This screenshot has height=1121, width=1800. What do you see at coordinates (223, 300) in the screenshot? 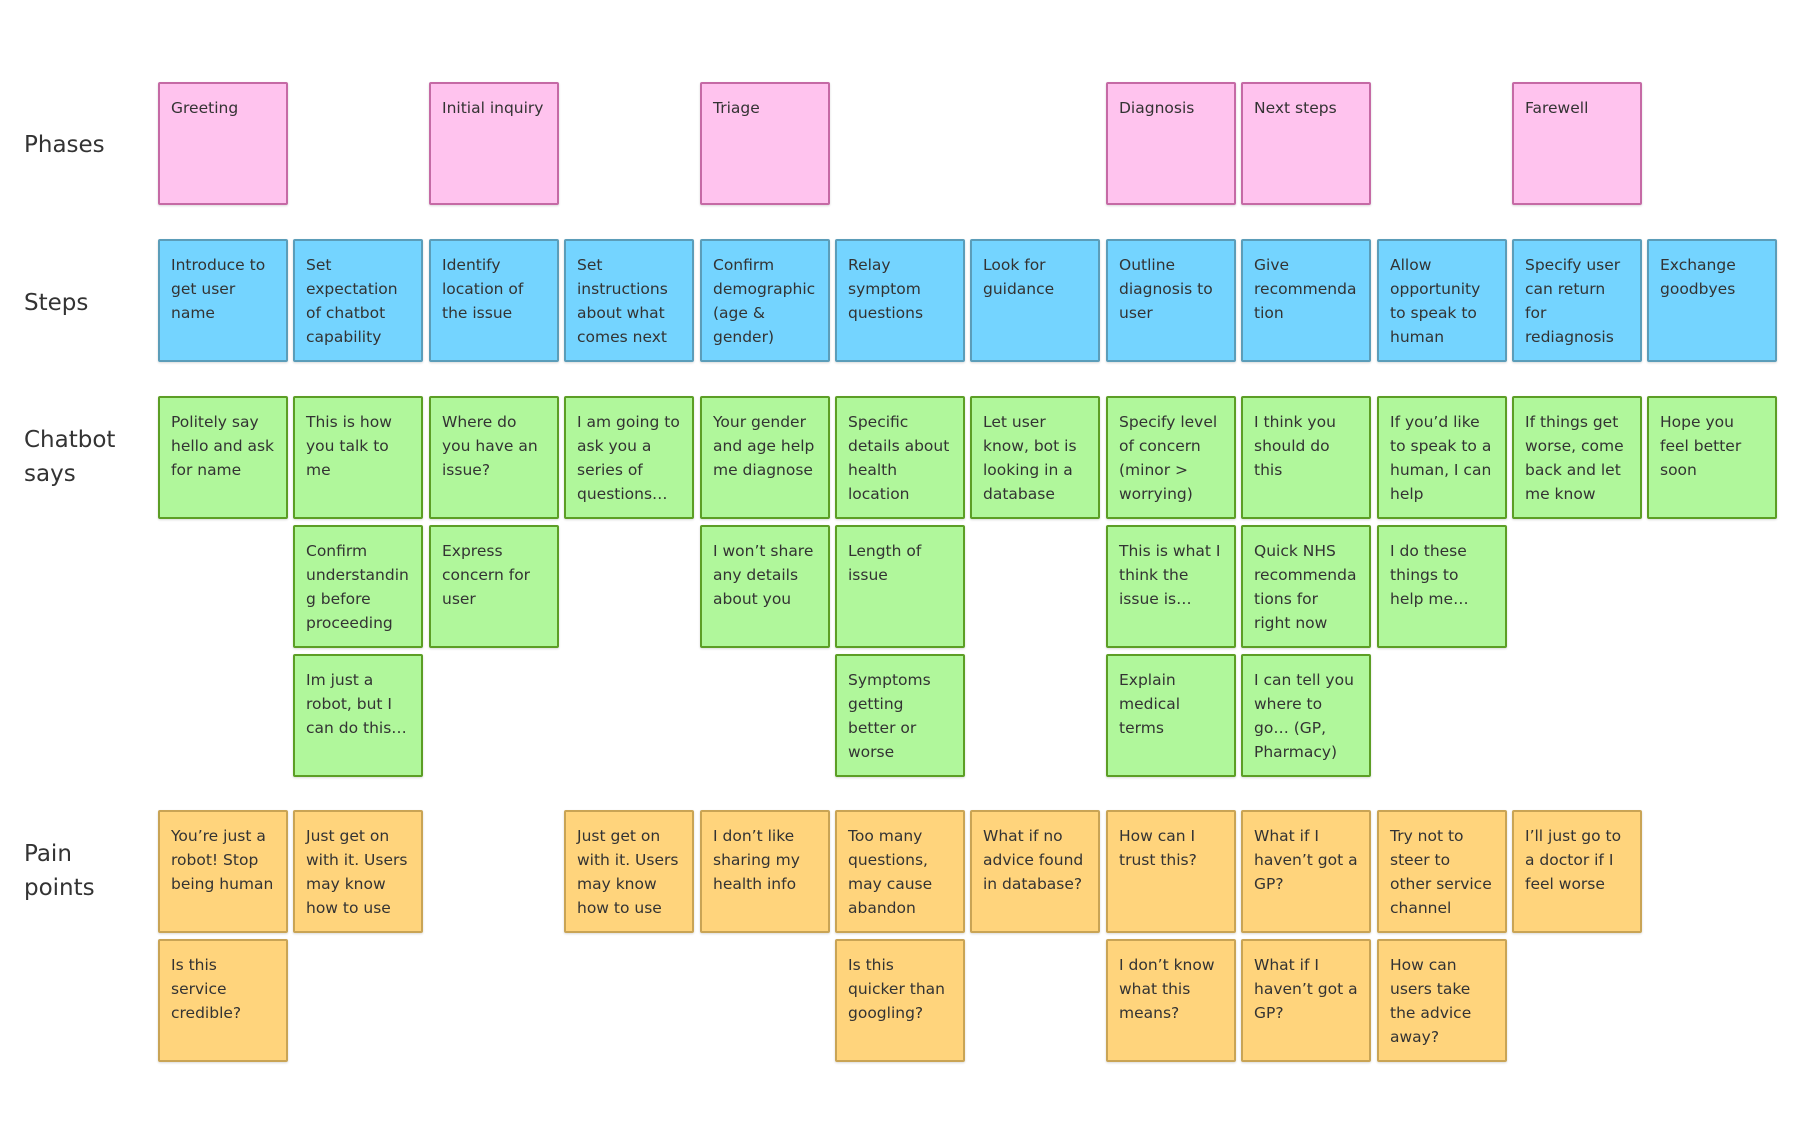
I see `step-sticky: Introduce to get user name` at bounding box center [223, 300].